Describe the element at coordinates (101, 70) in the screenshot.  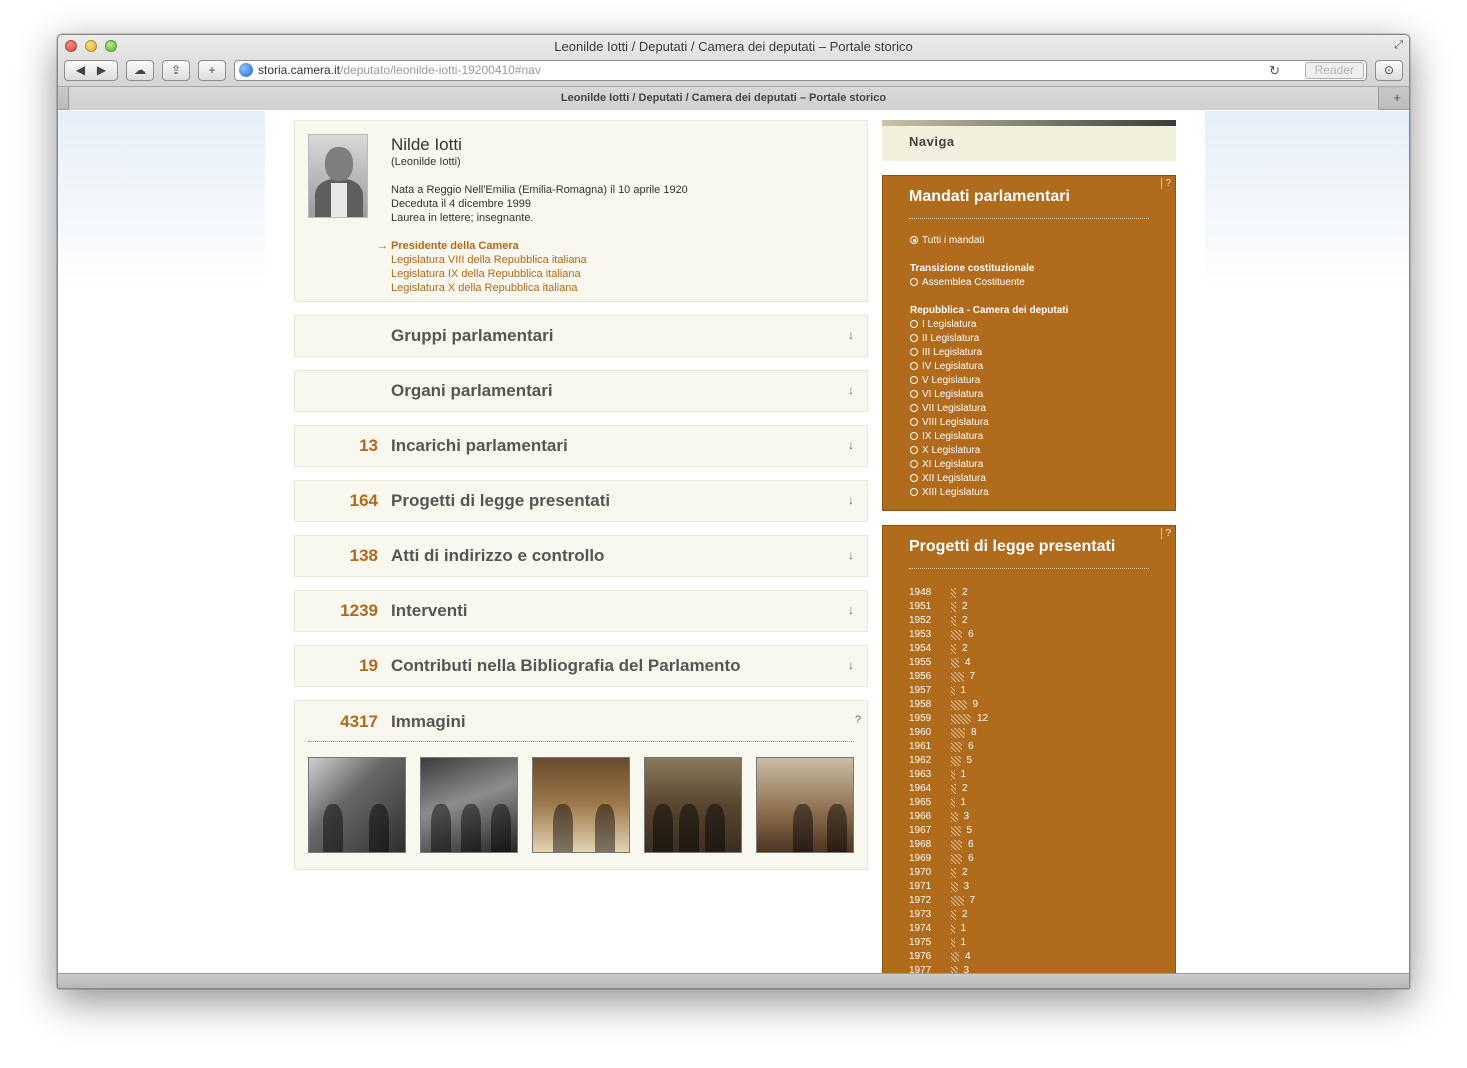
I see `forward-arrow-icon: ▶` at that location.